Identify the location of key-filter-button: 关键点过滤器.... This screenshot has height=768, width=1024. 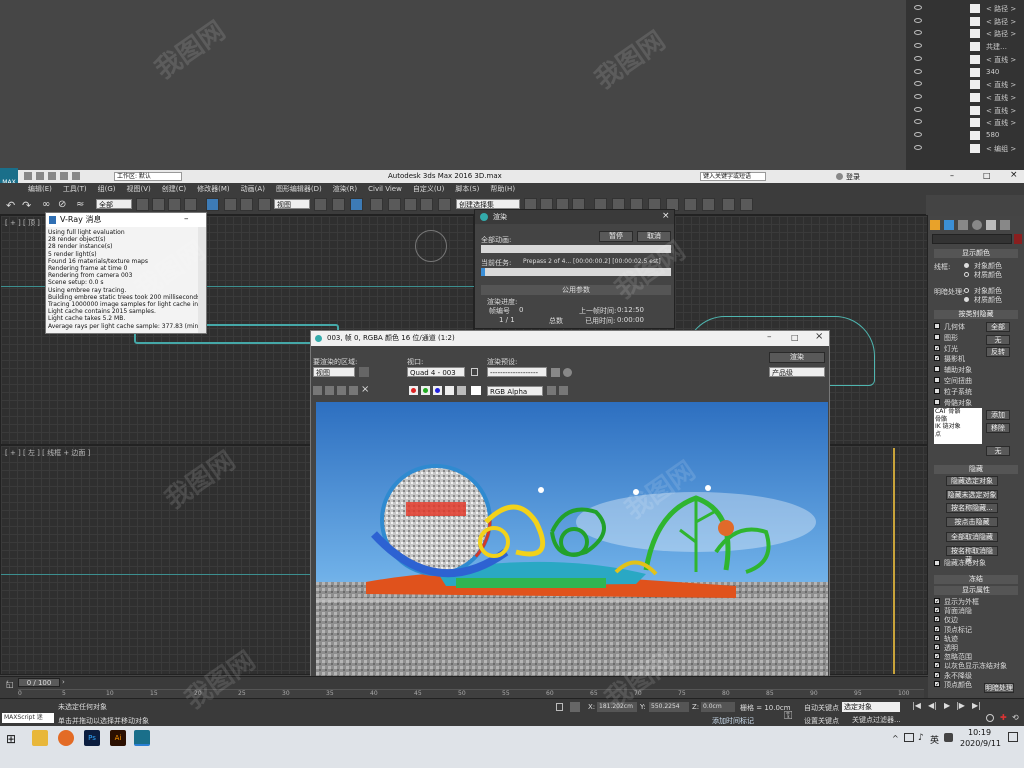
(876, 720).